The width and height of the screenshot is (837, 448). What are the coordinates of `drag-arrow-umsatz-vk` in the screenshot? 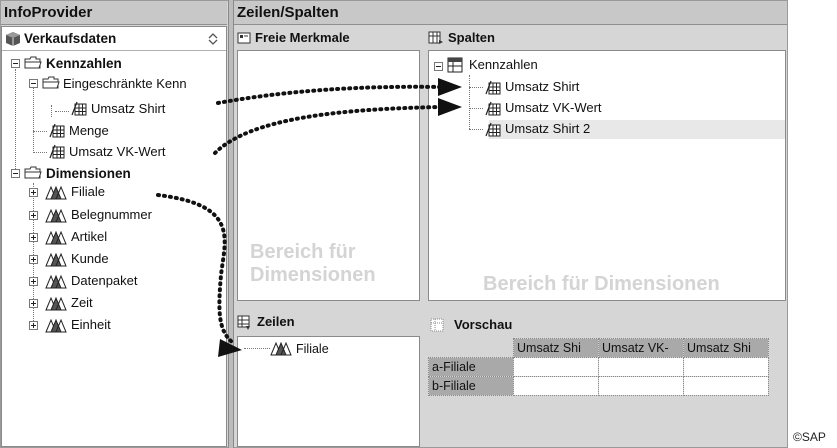 It's located at (327, 130).